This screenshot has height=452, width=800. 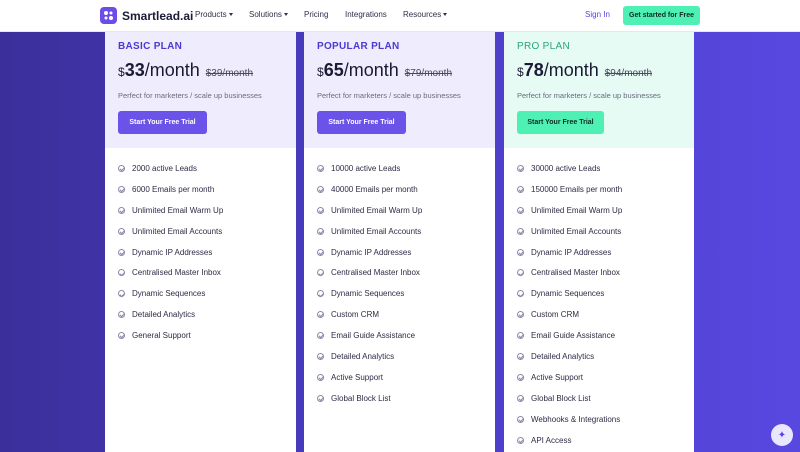 I want to click on feature-label: 2000 active Leads, so click(x=164, y=168).